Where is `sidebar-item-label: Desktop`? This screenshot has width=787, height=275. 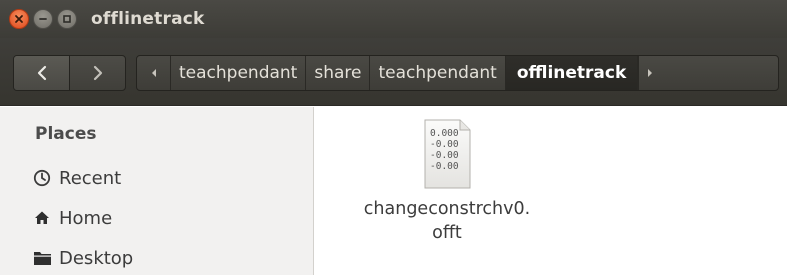
sidebar-item-label: Desktop is located at coordinates (96, 258).